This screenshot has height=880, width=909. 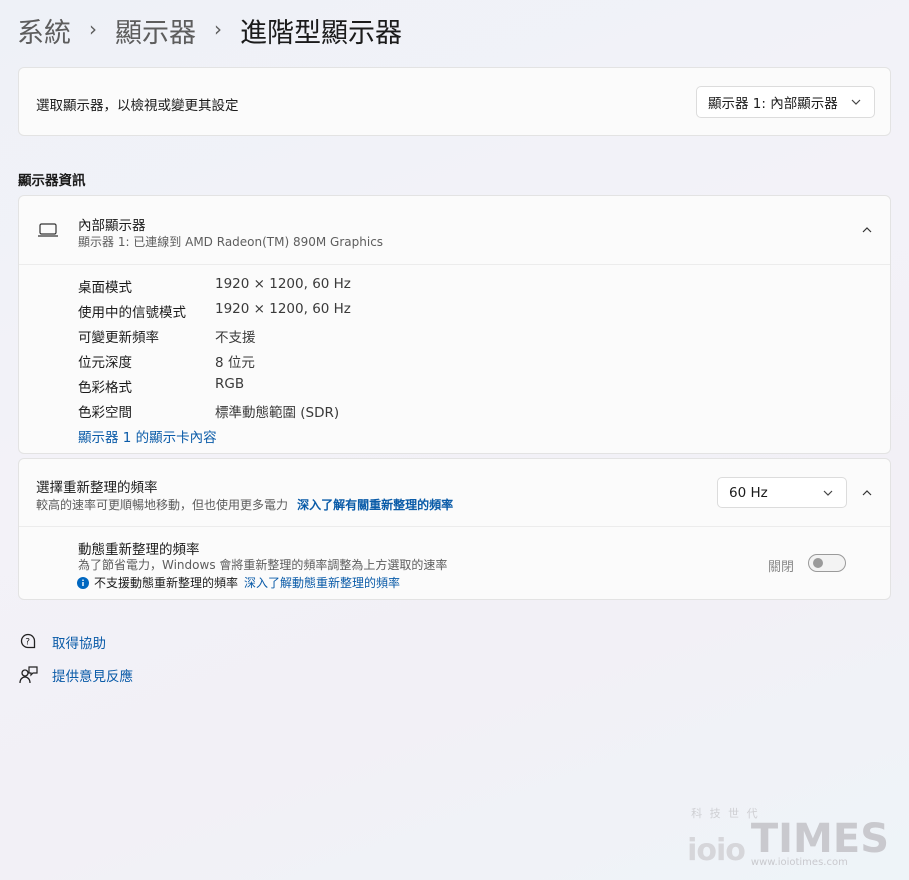 What do you see at coordinates (48, 230) in the screenshot?
I see `laptop-icon` at bounding box center [48, 230].